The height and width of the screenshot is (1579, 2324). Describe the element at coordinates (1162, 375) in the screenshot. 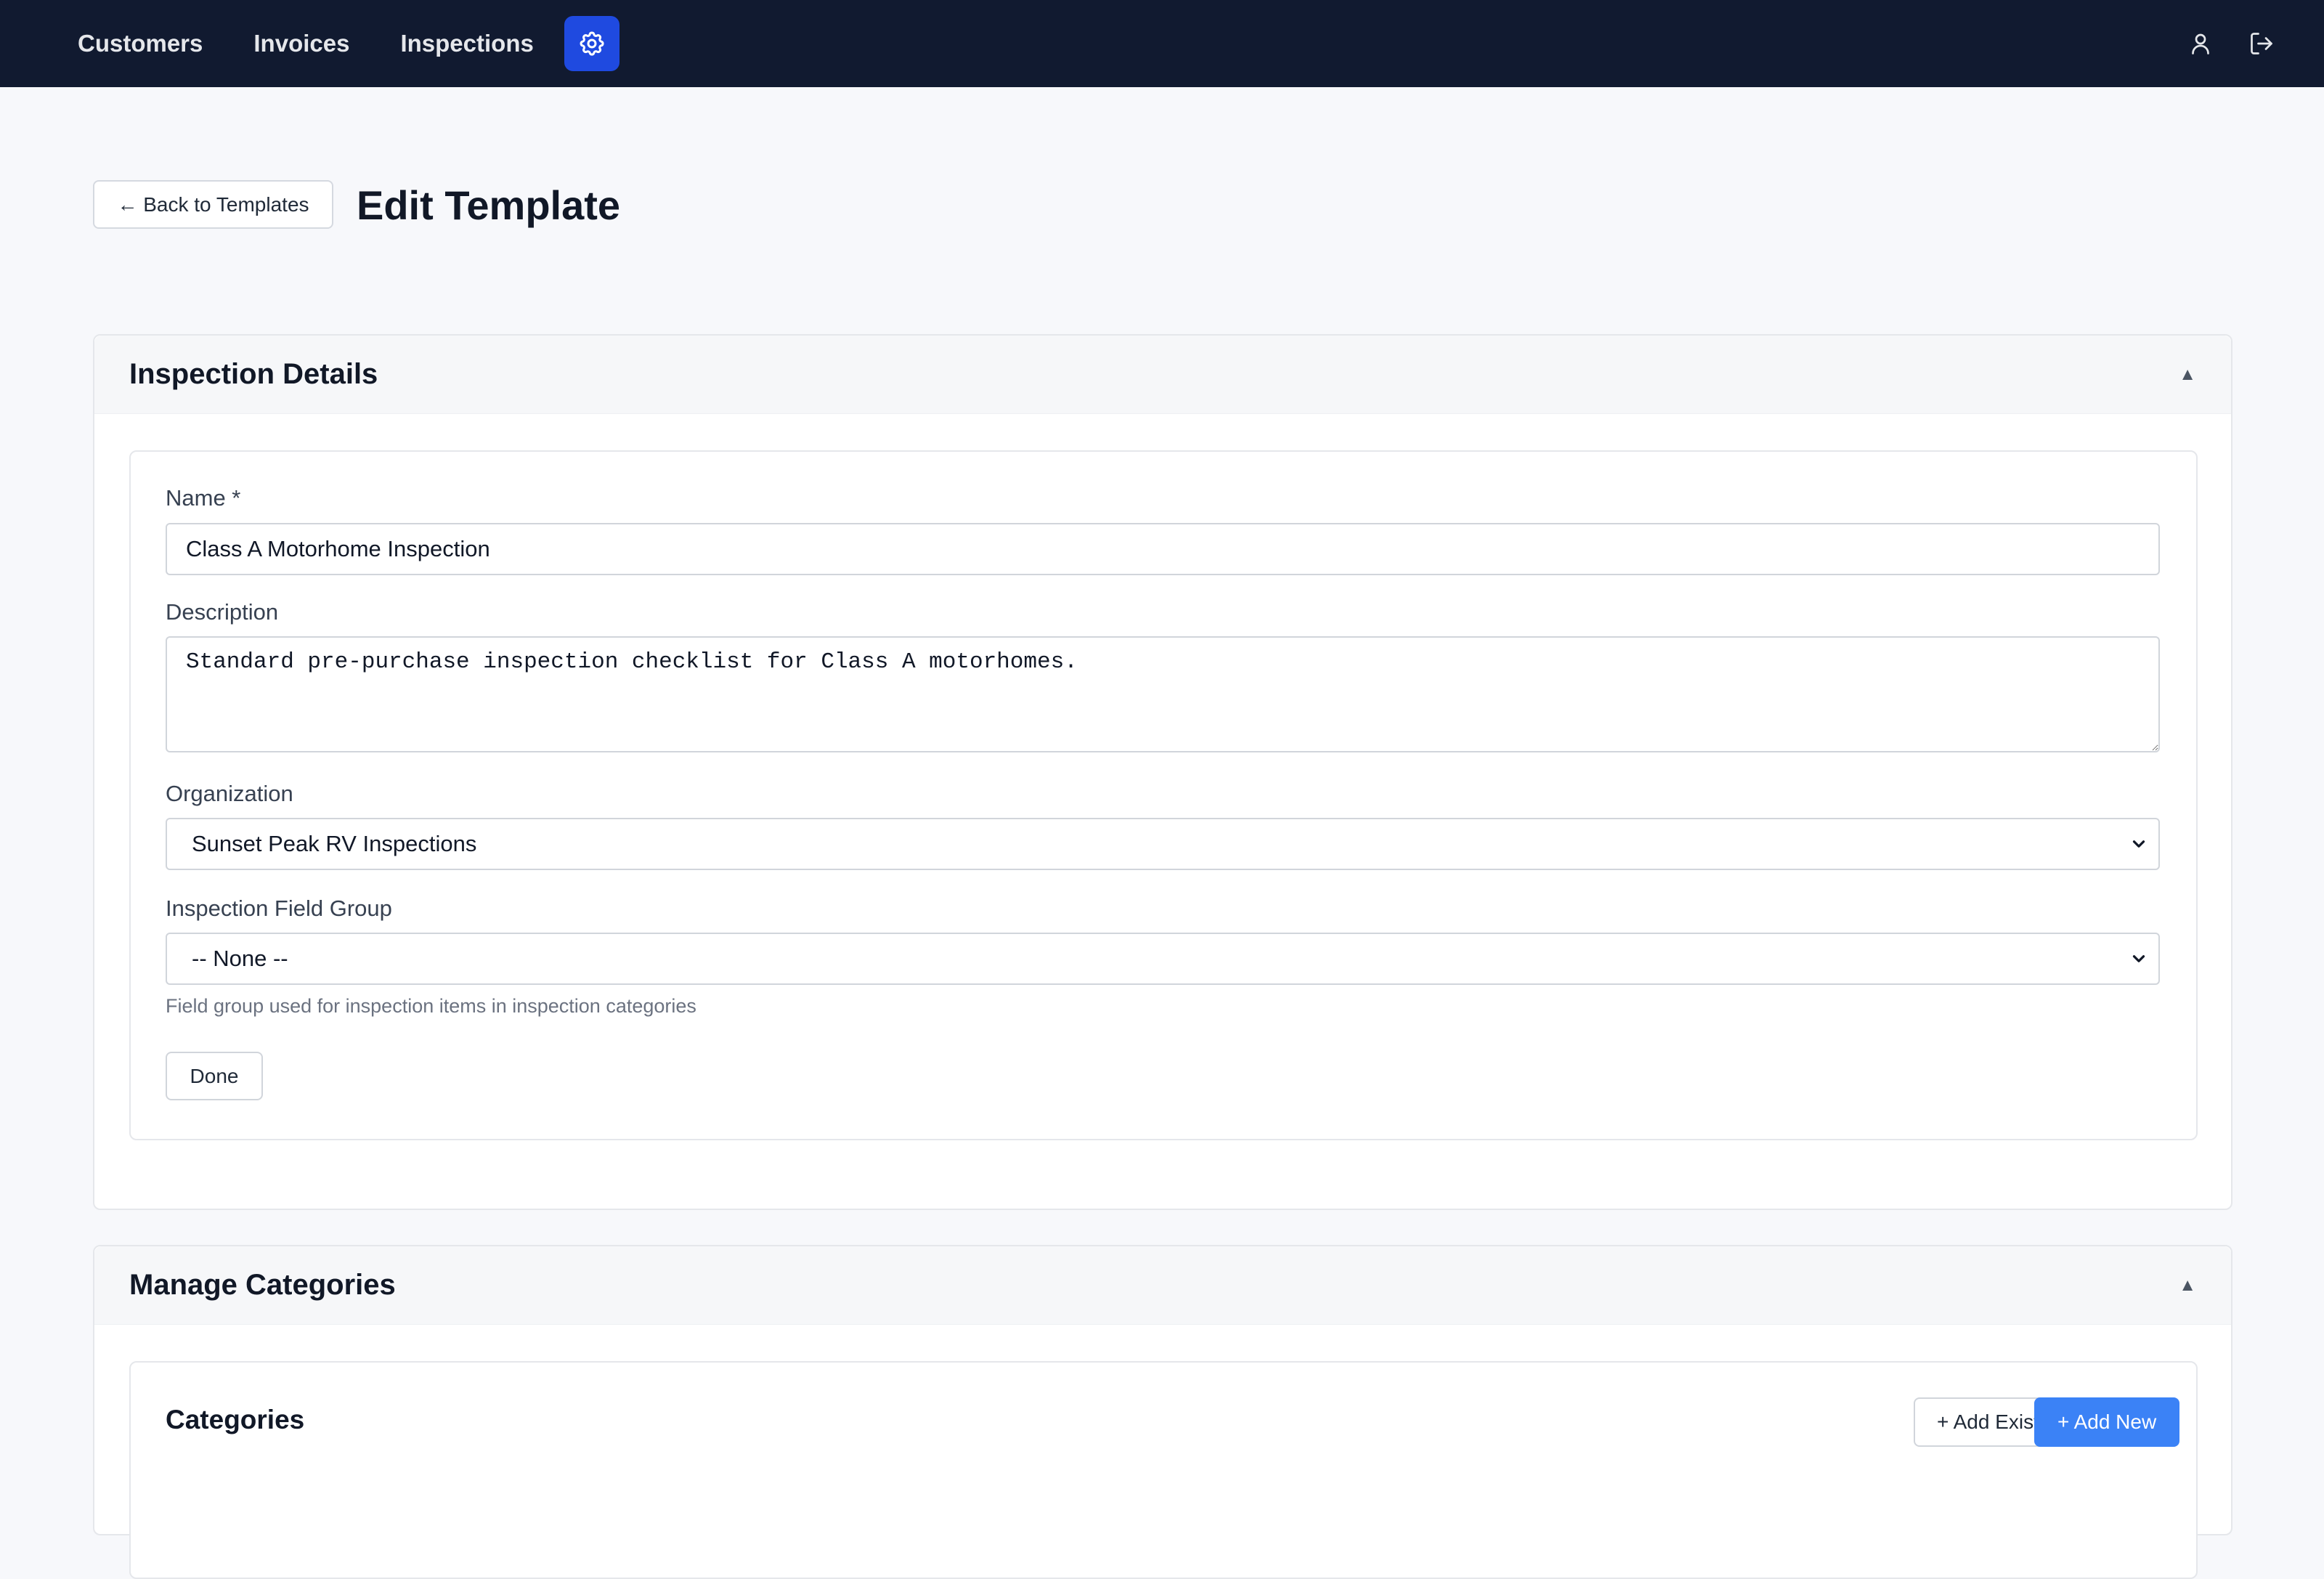

I see `inspection-details-header: Inspection Details ▲` at that location.